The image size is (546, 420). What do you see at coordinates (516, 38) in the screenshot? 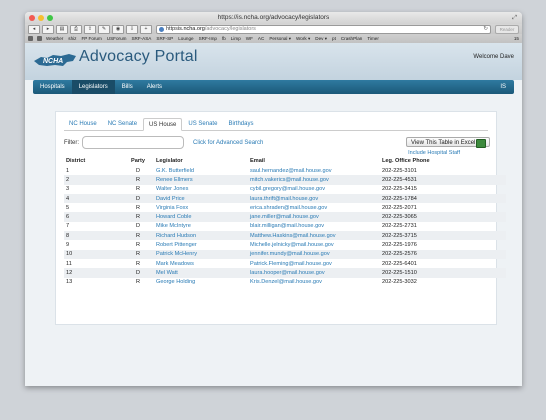
I see `bookmark-overflow-count: 15` at bounding box center [516, 38].